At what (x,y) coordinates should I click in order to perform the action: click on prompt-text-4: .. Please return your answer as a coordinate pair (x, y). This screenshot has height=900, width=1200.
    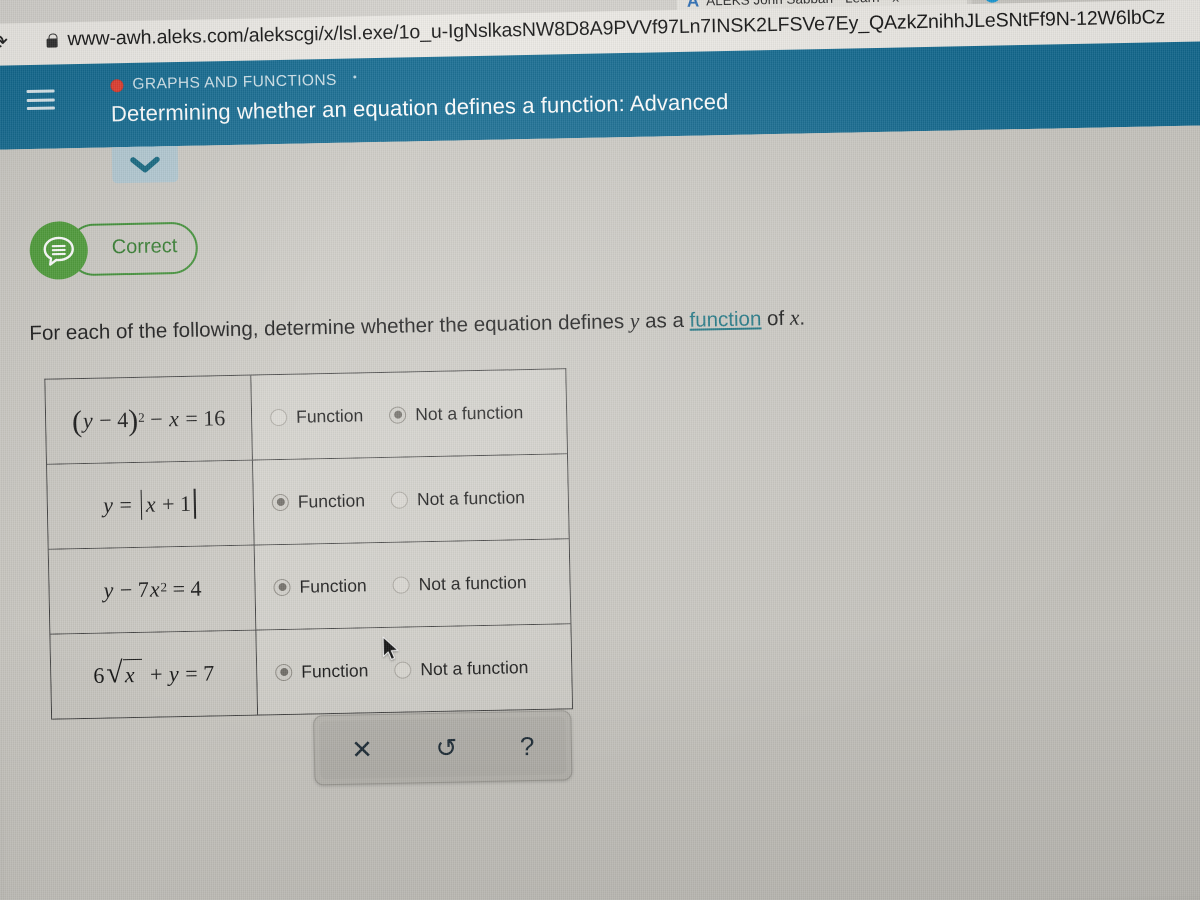
    Looking at the image, I should click on (802, 318).